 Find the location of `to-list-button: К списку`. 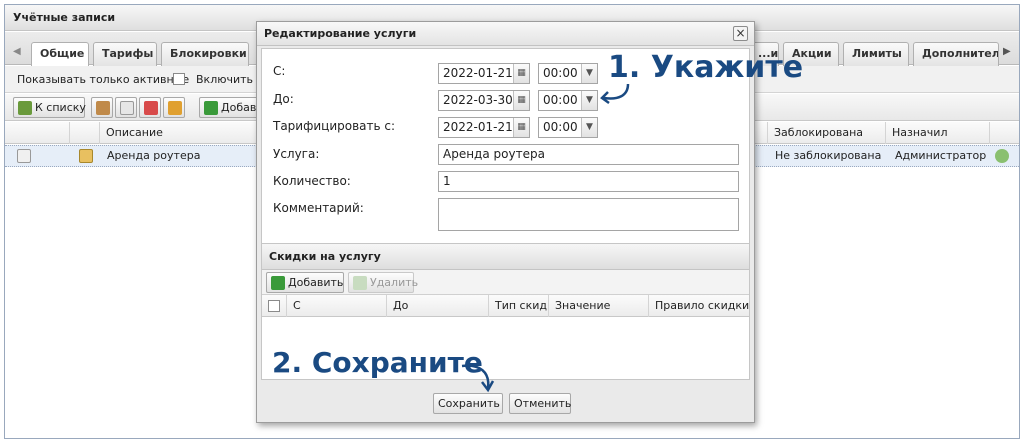

to-list-button: К списку is located at coordinates (49, 107).